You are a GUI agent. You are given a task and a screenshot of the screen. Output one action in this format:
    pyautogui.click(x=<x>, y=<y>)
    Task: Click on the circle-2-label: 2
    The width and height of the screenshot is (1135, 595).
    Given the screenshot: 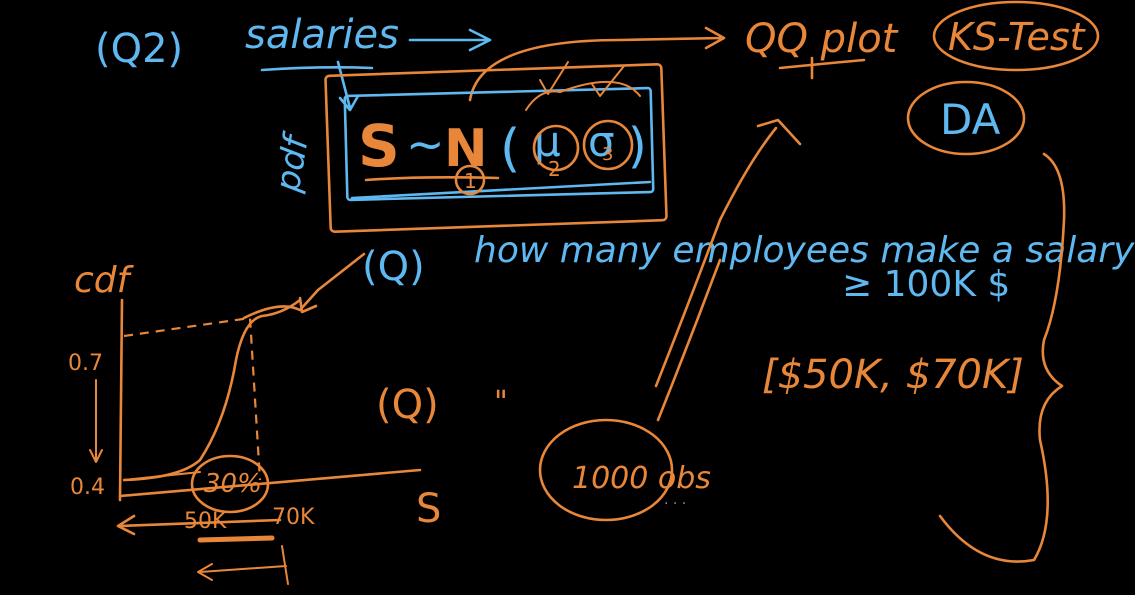 What is the action you would take?
    pyautogui.click(x=554, y=169)
    